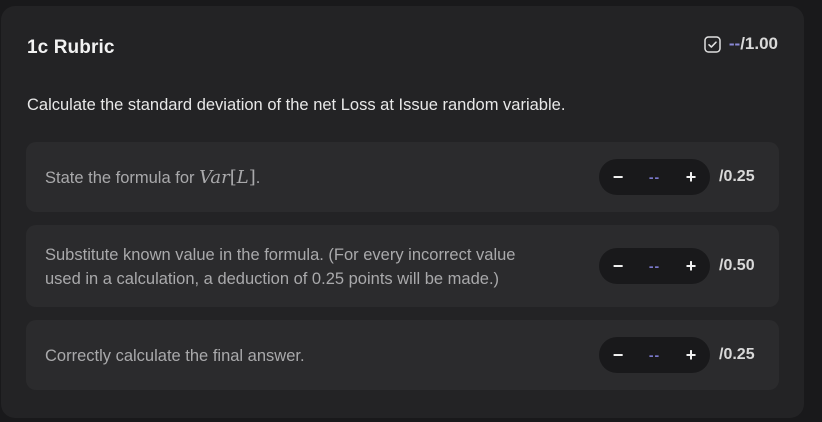  I want to click on total-score-max: /1.00, so click(759, 43).